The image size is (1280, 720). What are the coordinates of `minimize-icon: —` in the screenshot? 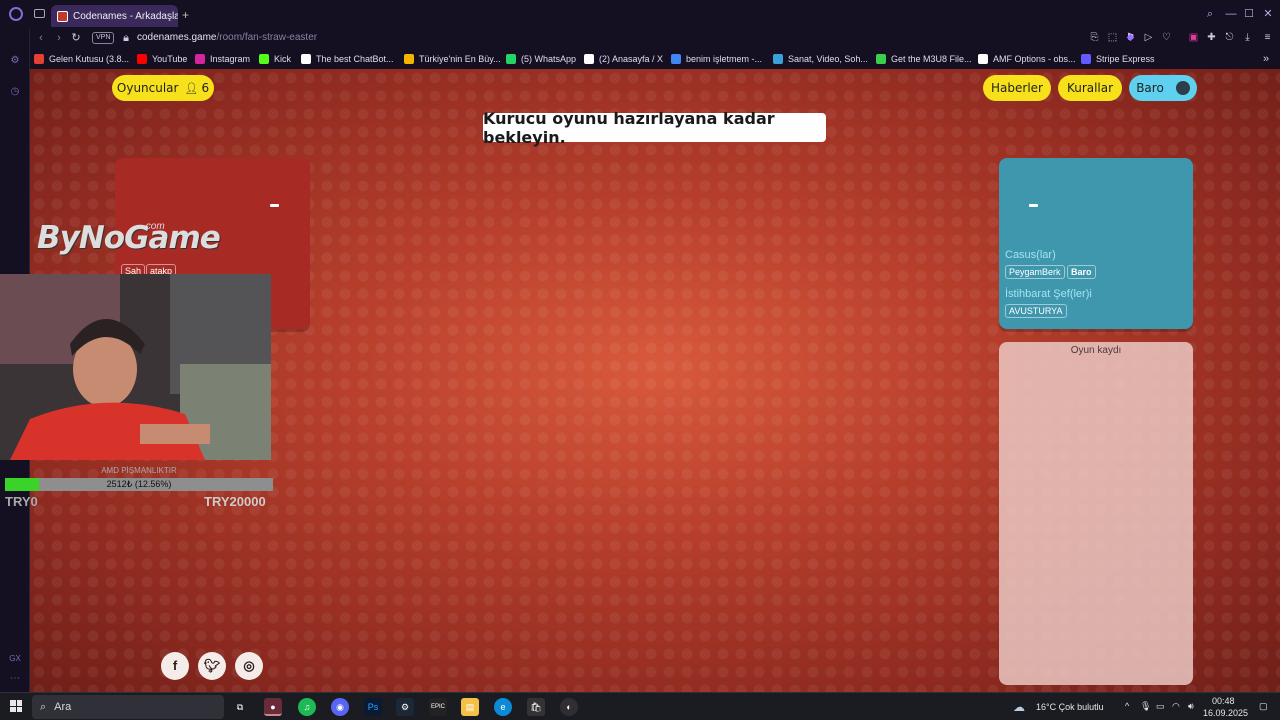 It's located at (1231, 14).